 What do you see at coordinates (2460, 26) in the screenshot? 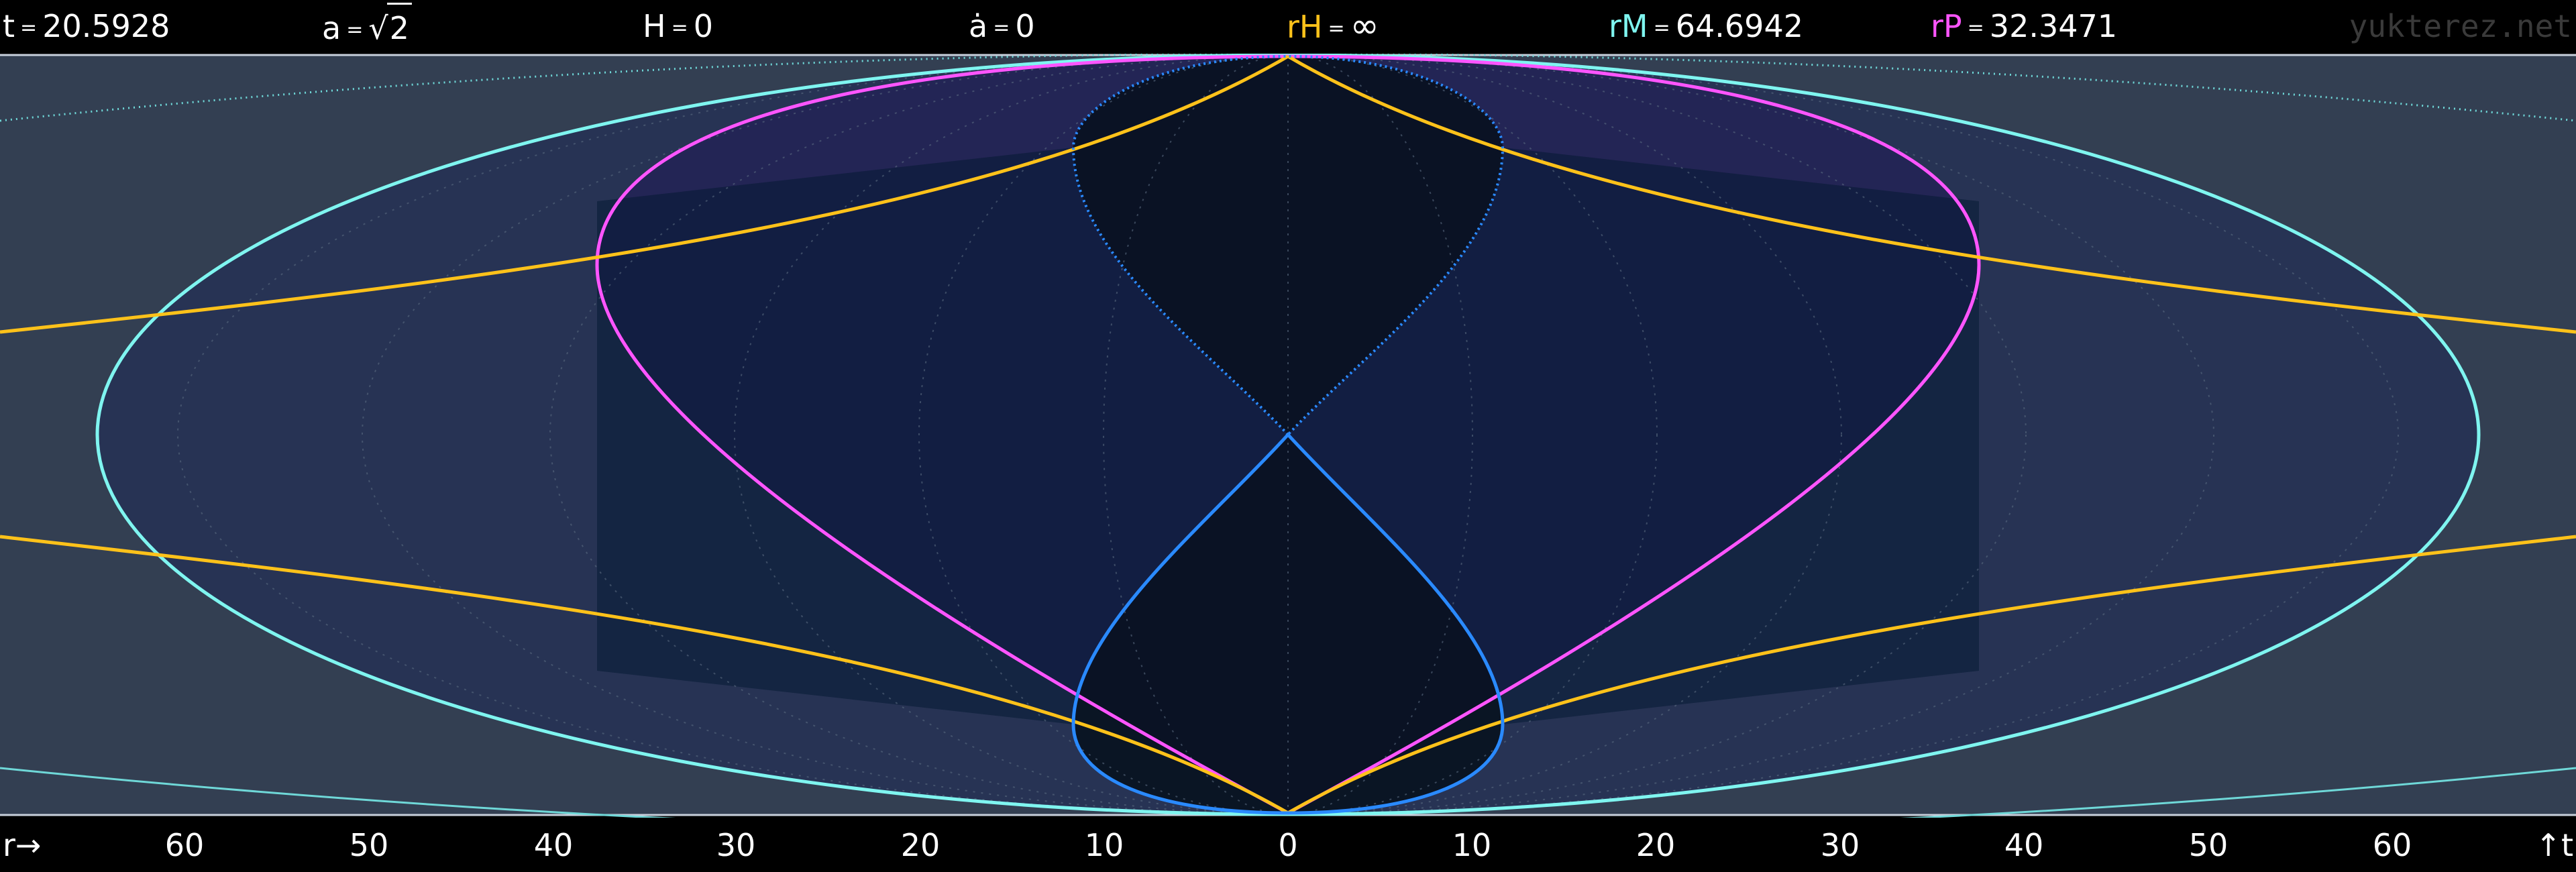
I see `watermark: yukterez.net` at bounding box center [2460, 26].